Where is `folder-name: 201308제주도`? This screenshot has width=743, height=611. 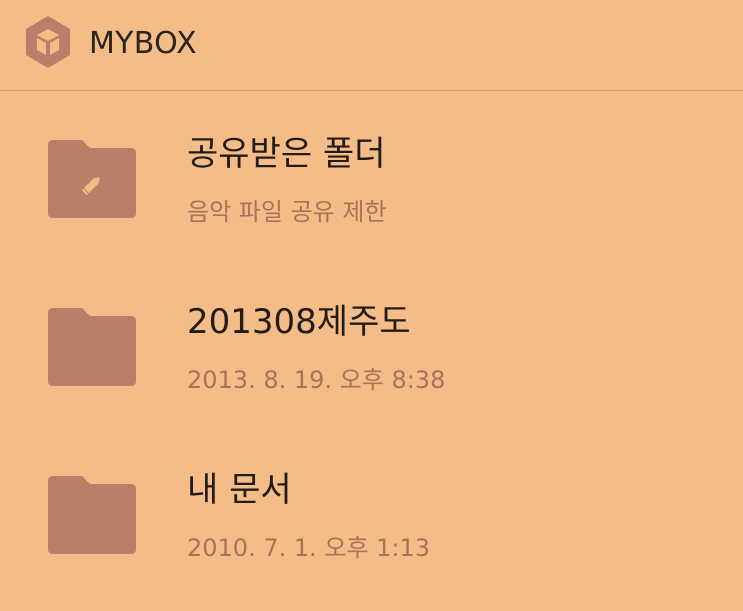
folder-name: 201308제주도 is located at coordinates (299, 322).